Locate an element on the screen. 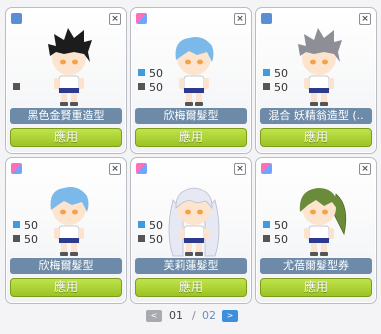 This screenshot has width=381, height=334. style-name: 黑色金賢重造型 is located at coordinates (66, 116).